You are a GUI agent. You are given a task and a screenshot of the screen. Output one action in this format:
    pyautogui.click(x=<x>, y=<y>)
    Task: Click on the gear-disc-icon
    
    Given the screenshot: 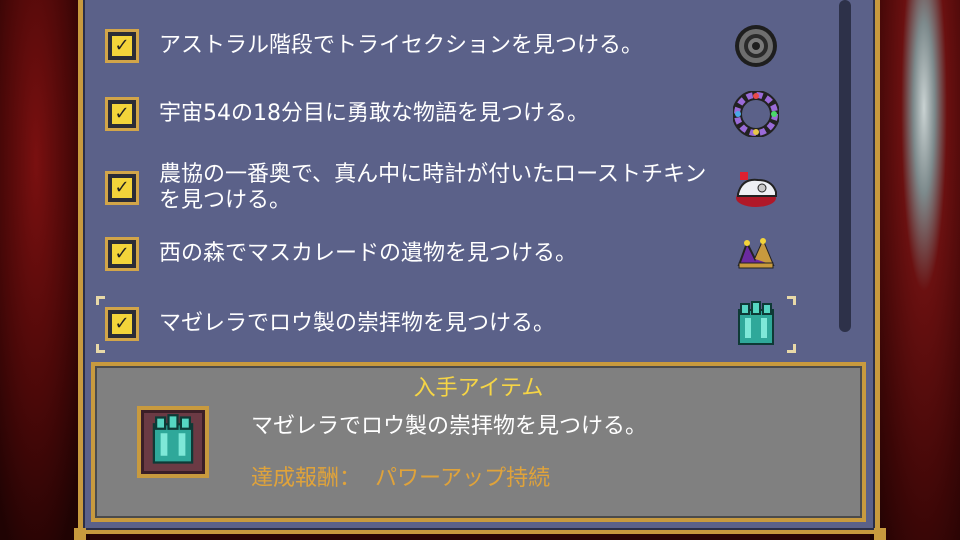 What is the action you would take?
    pyautogui.click(x=756, y=46)
    